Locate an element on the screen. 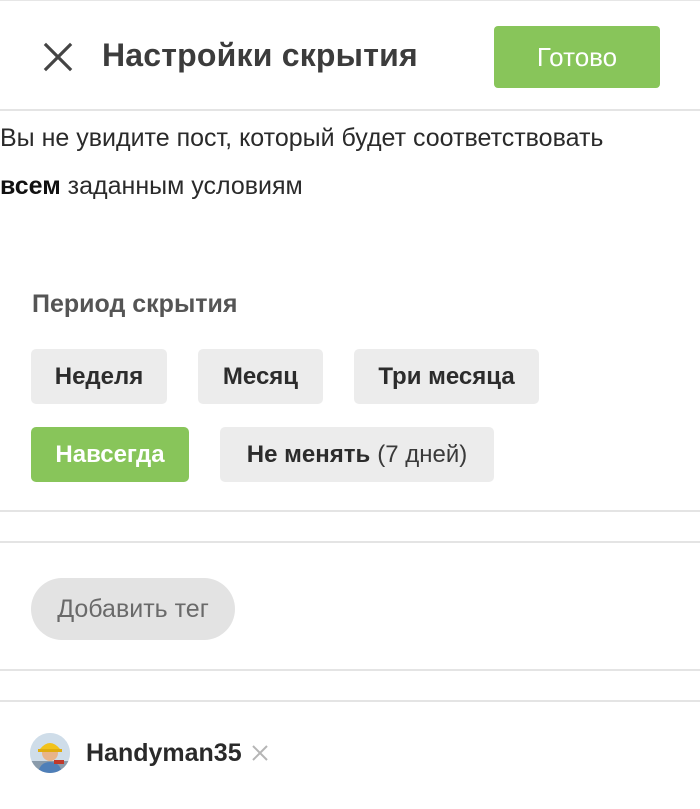 Image resolution: width=700 pixels, height=809 pixels. remove-user-button is located at coordinates (260, 753).